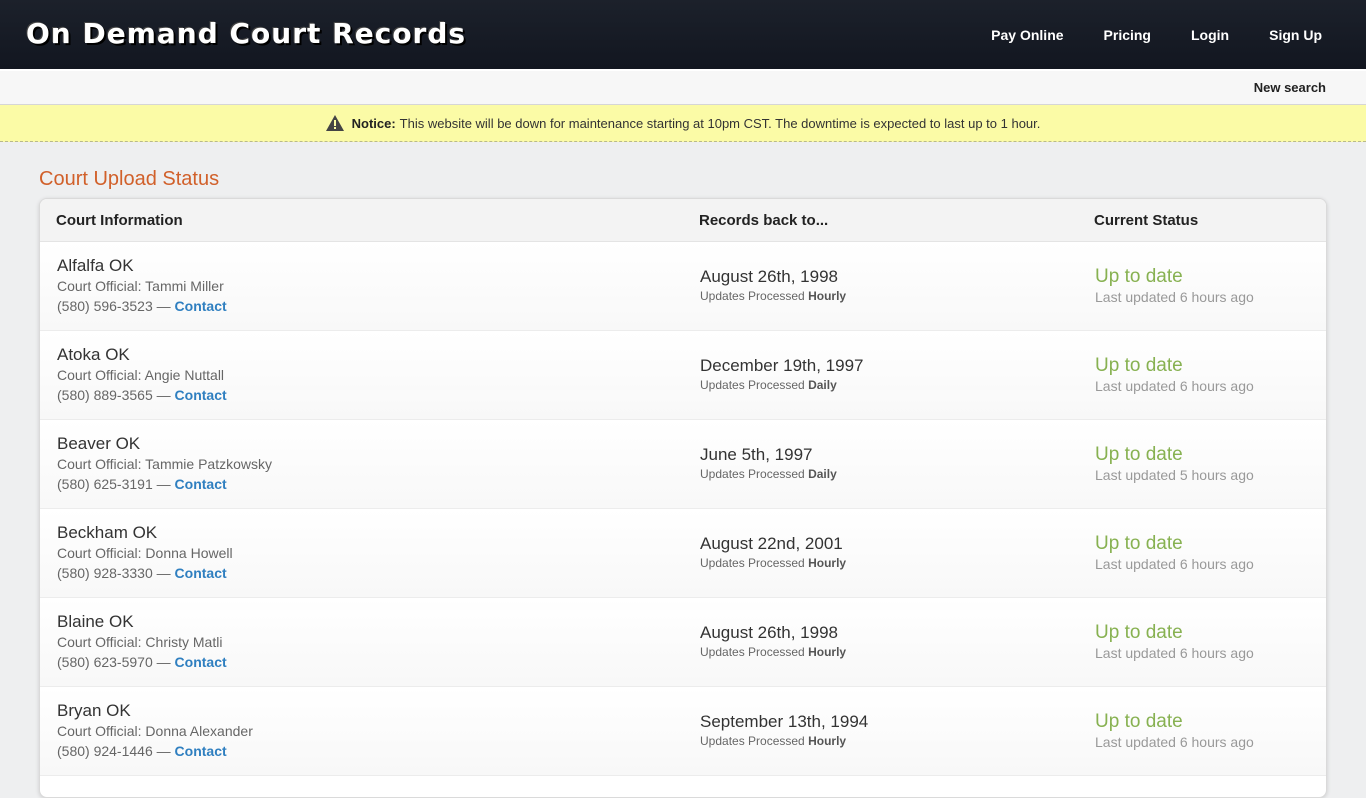  Describe the element at coordinates (246, 33) in the screenshot. I see `site-logo: On Demand Court Records` at that location.